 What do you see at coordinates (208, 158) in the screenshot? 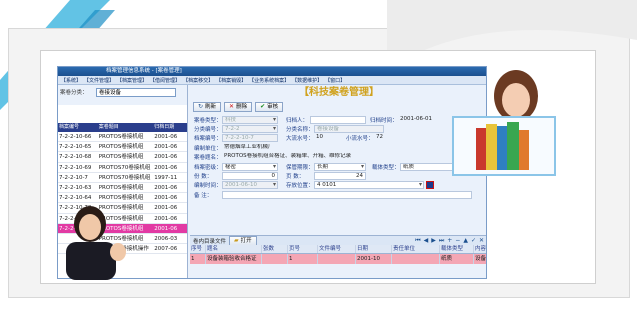
I see `title-label: 案卷题名：` at bounding box center [208, 158].